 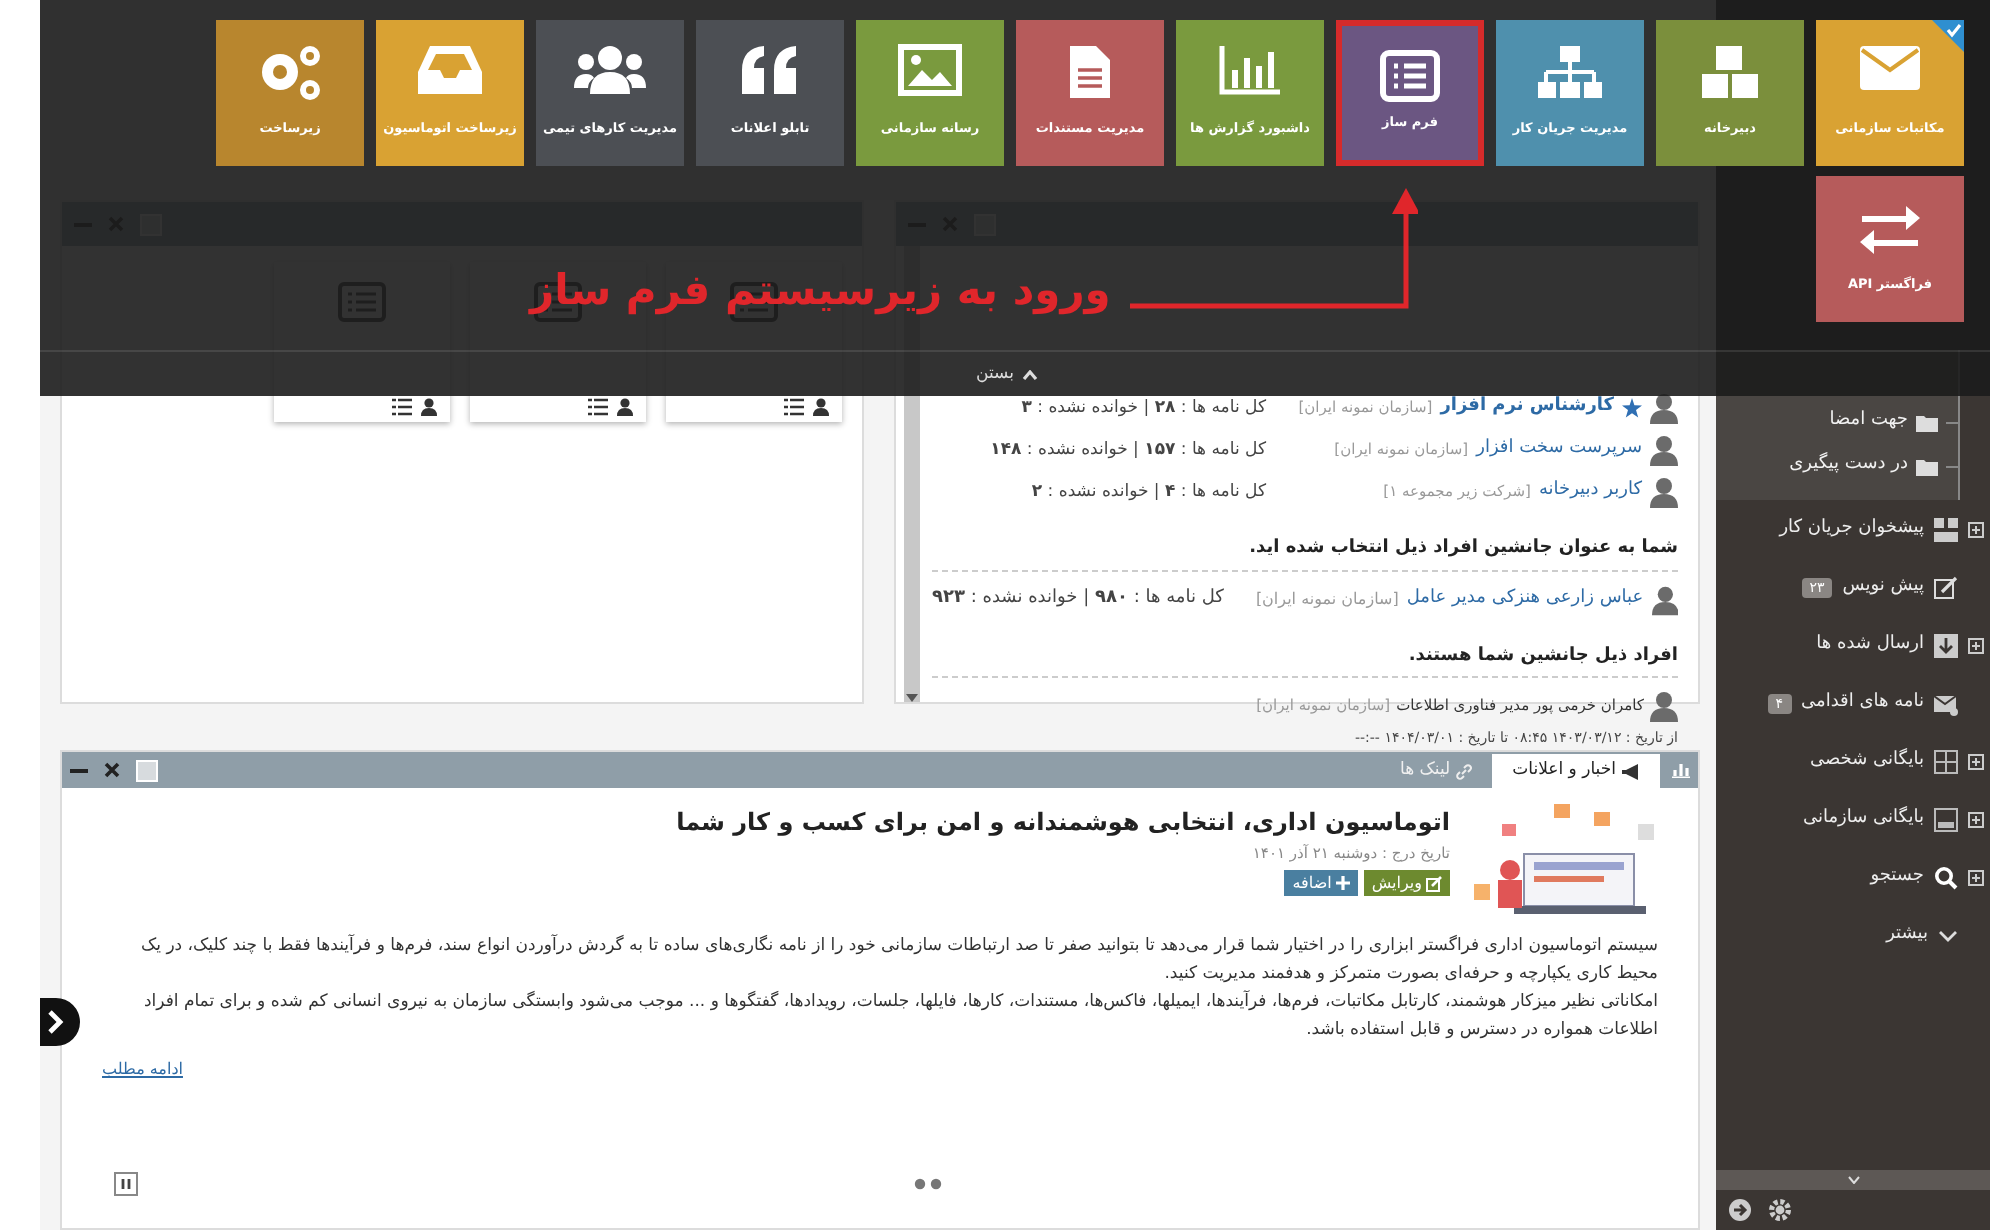 What do you see at coordinates (147, 770) in the screenshot?
I see `restore-icon` at bounding box center [147, 770].